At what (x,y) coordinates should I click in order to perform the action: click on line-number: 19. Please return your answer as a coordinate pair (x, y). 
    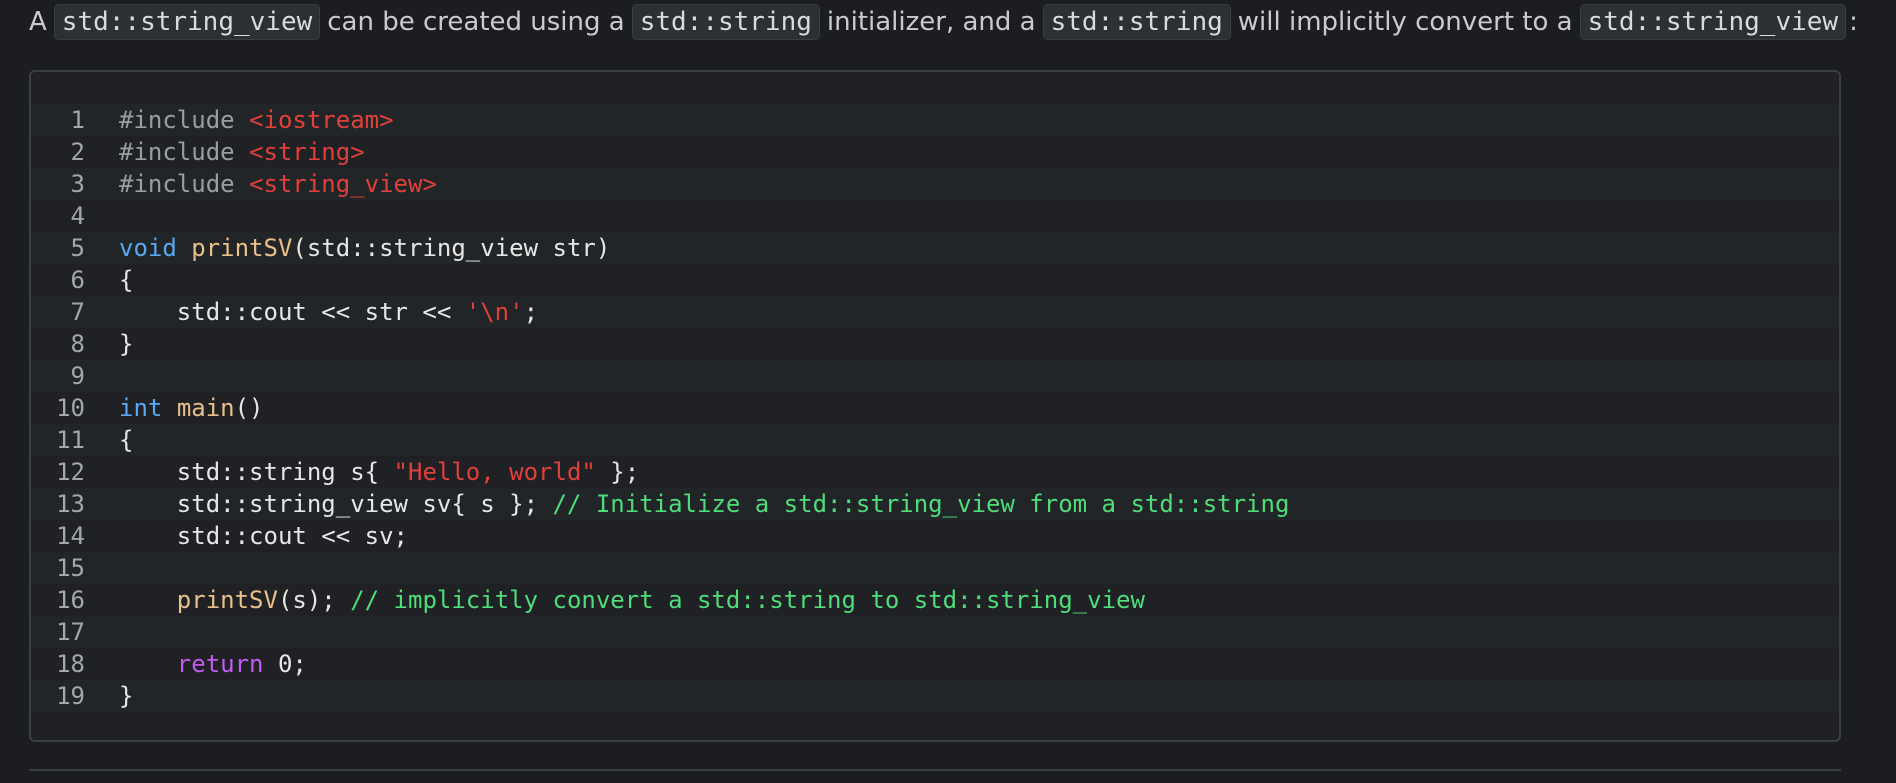
    Looking at the image, I should click on (70, 696).